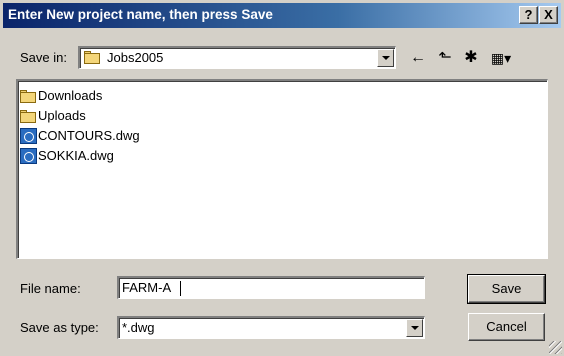 The height and width of the screenshot is (356, 564). What do you see at coordinates (43, 57) in the screenshot?
I see `save-in-label: Save in:` at bounding box center [43, 57].